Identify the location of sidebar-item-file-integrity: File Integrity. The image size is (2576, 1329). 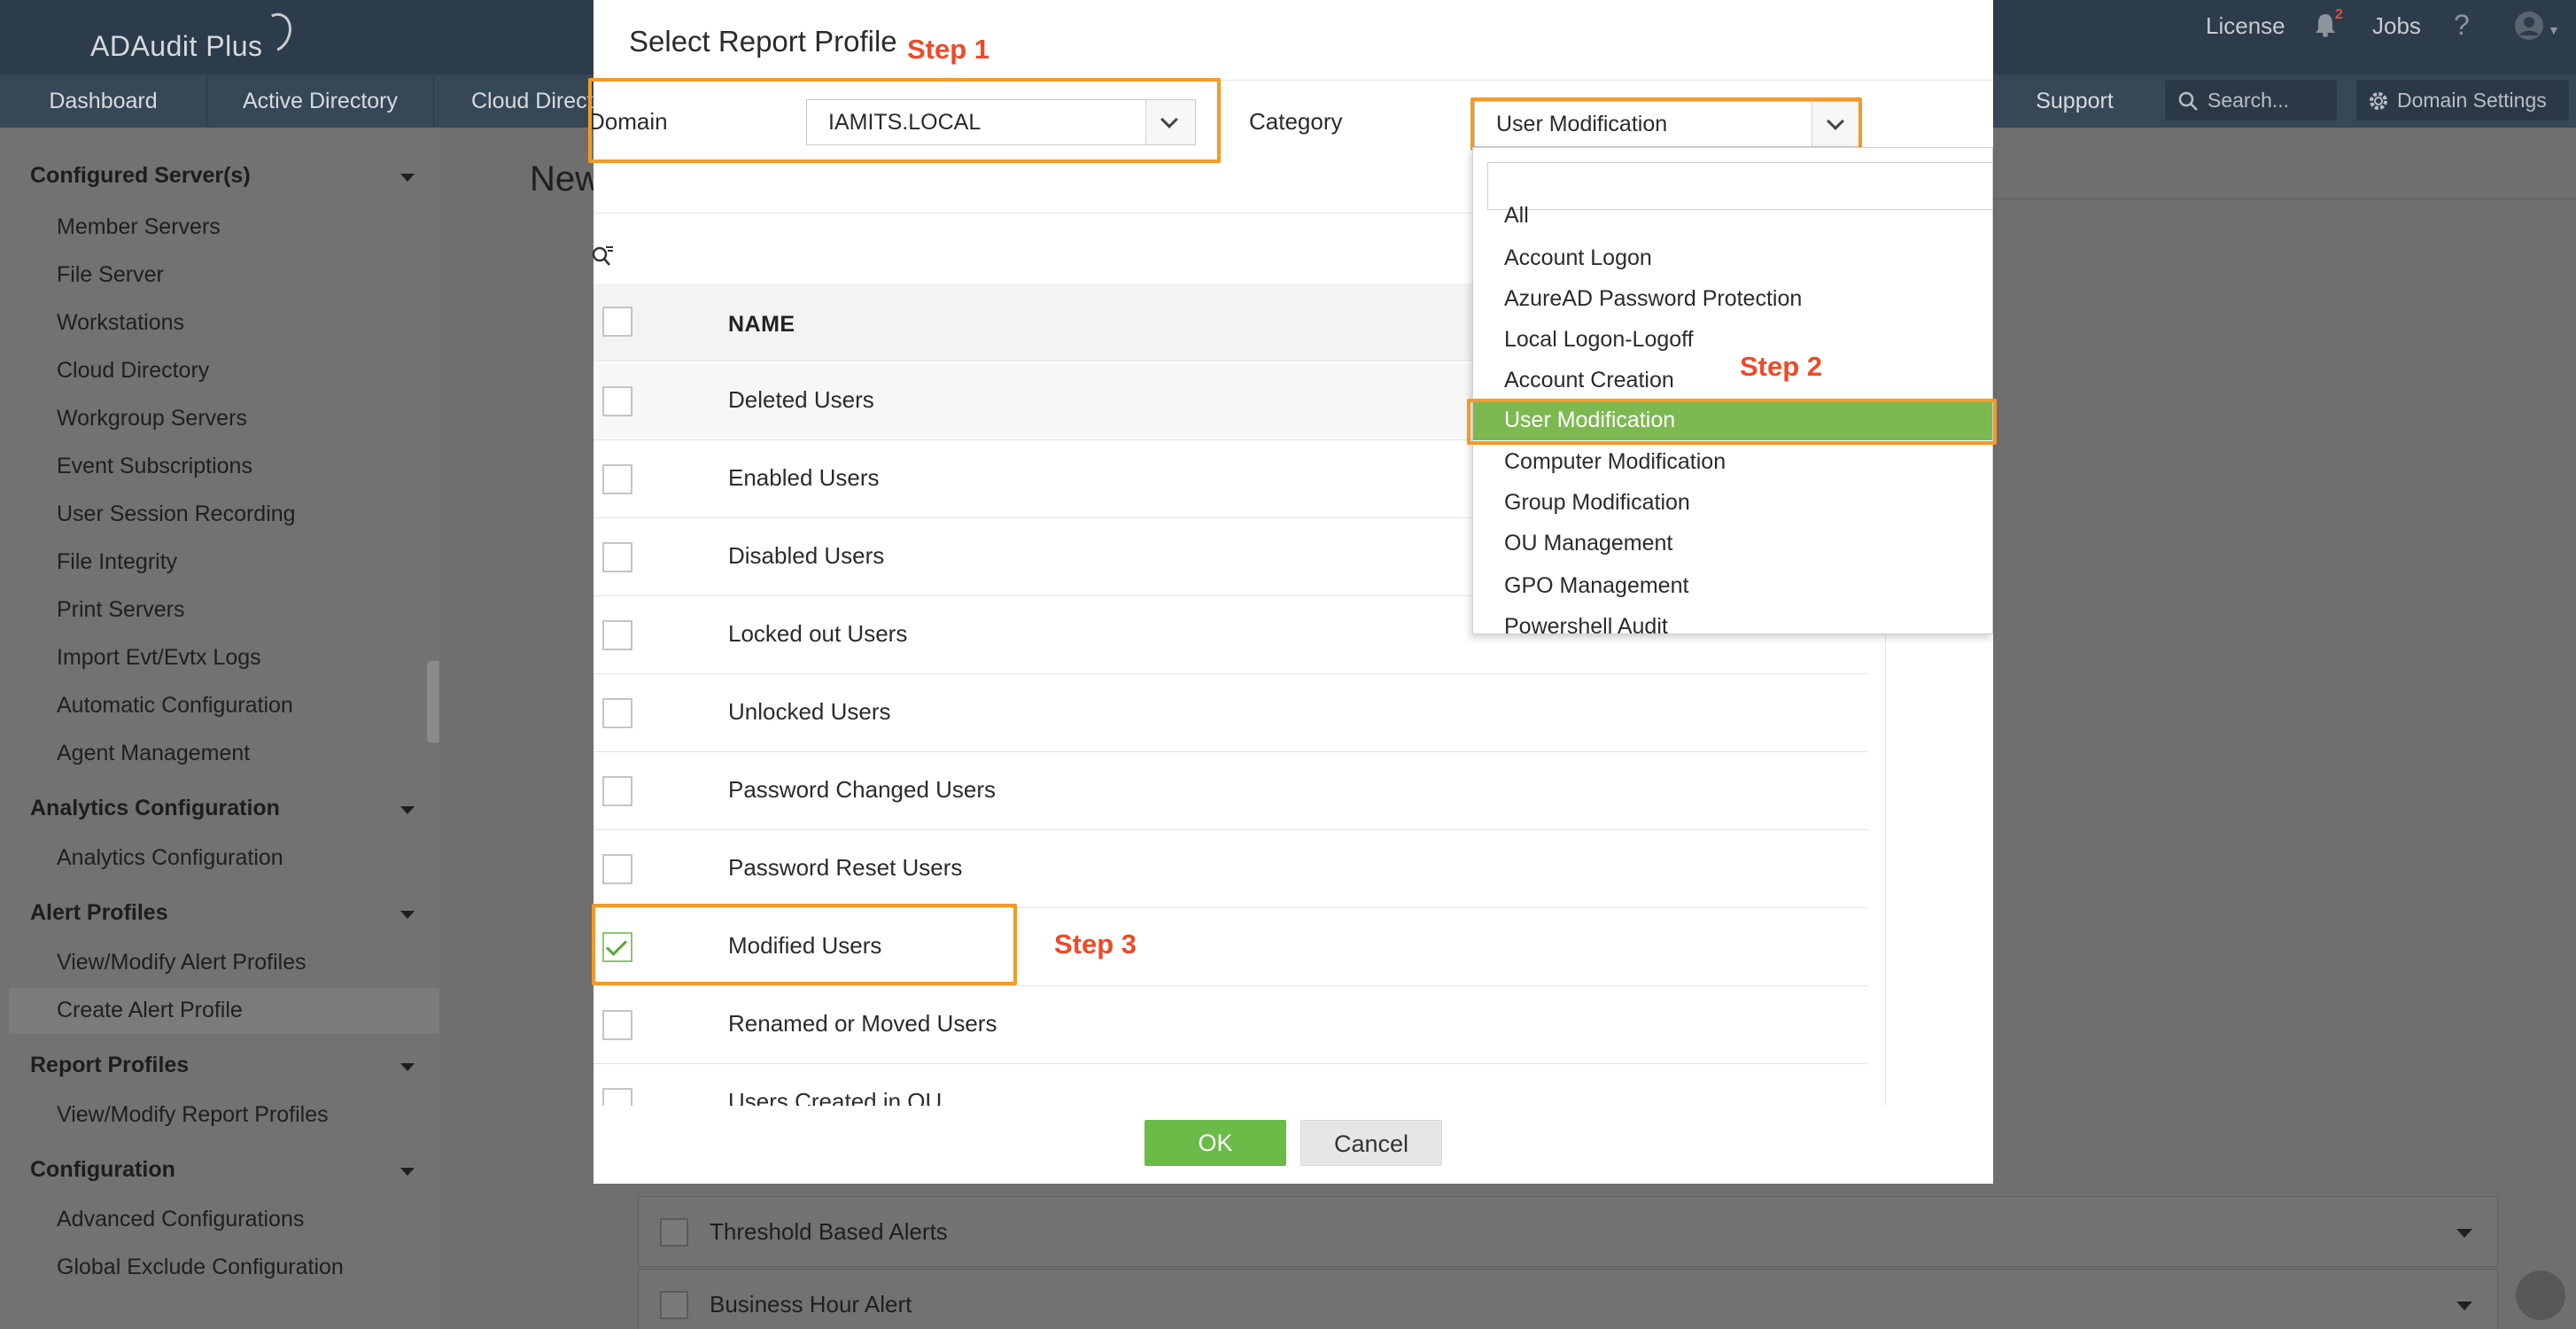
(117, 562).